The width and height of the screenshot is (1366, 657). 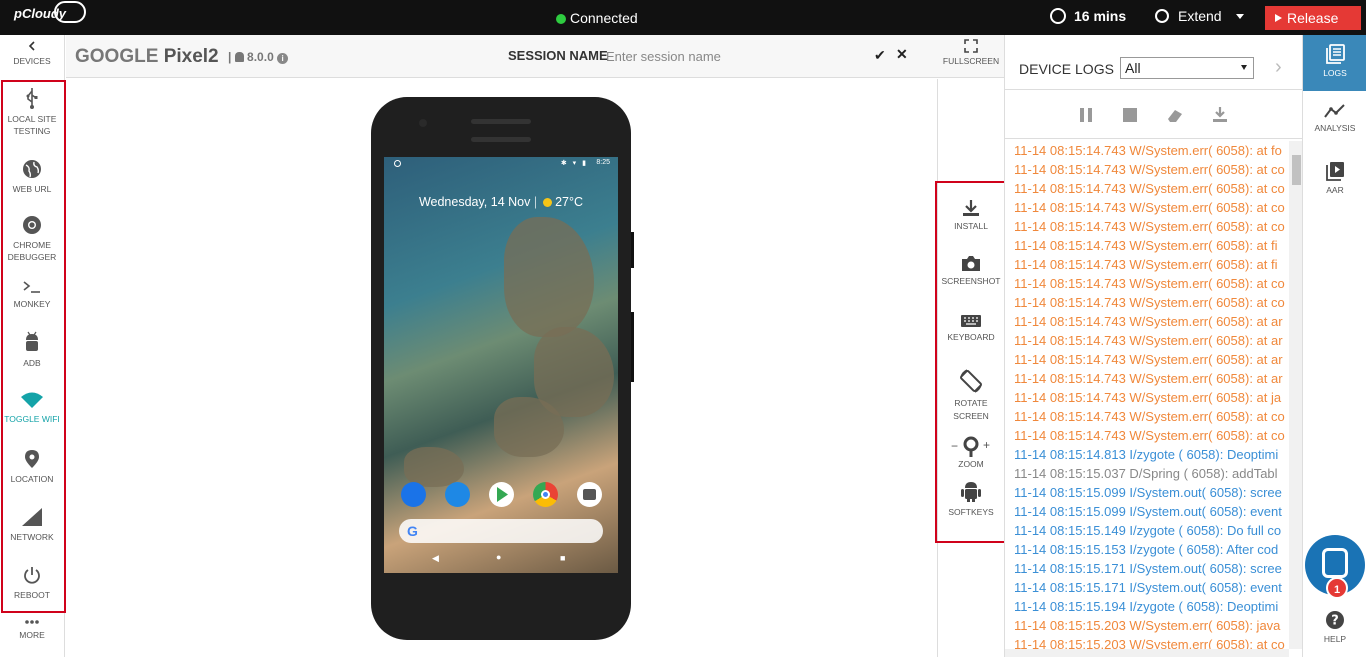 What do you see at coordinates (1086, 115) in the screenshot?
I see `pause-icon` at bounding box center [1086, 115].